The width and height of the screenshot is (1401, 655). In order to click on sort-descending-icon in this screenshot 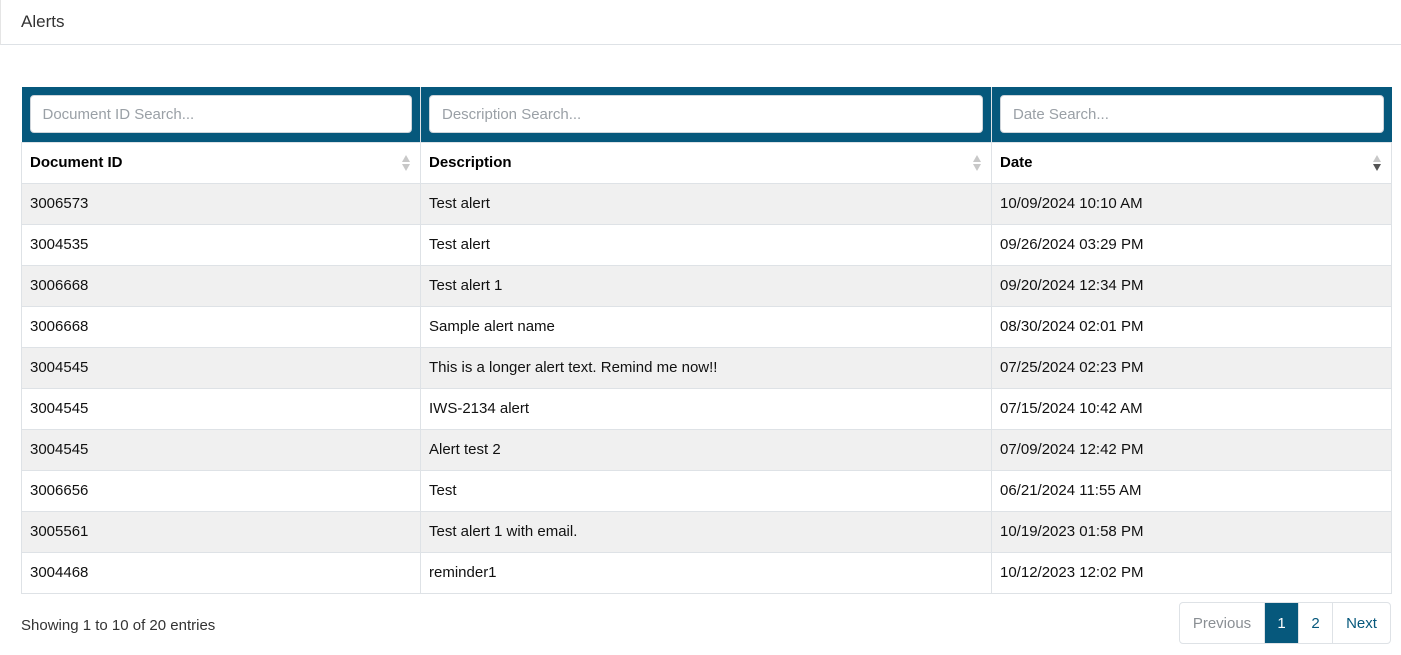, I will do `click(1377, 163)`.